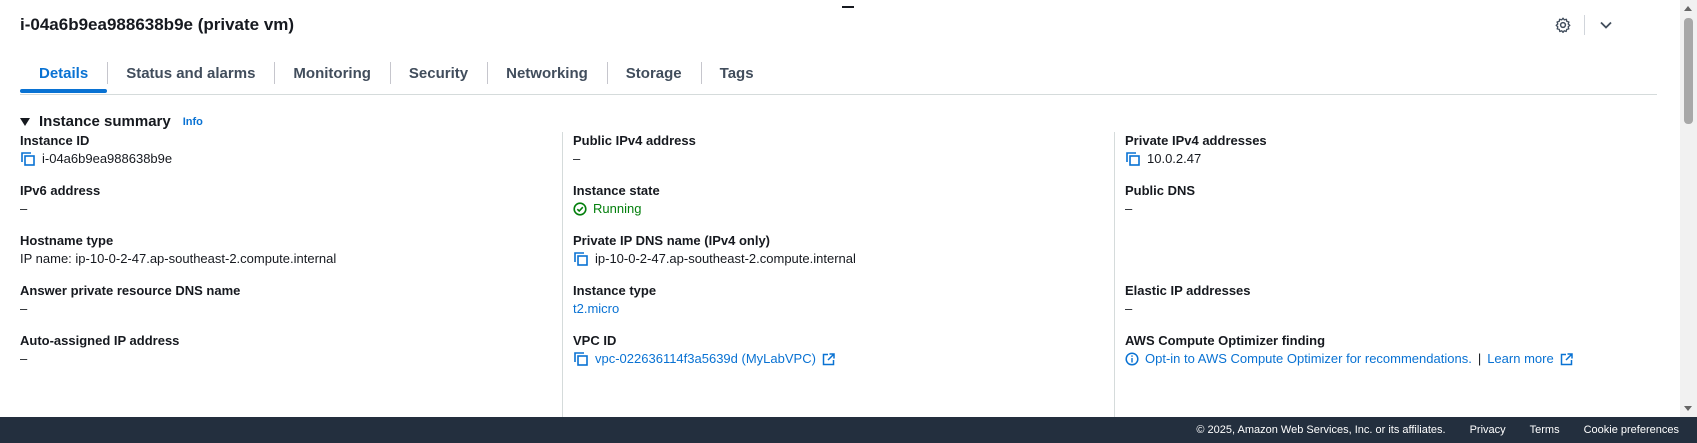 This screenshot has height=443, width=1697. What do you see at coordinates (1631, 430) in the screenshot?
I see `cookie-preferences-link: Cookie preferences` at bounding box center [1631, 430].